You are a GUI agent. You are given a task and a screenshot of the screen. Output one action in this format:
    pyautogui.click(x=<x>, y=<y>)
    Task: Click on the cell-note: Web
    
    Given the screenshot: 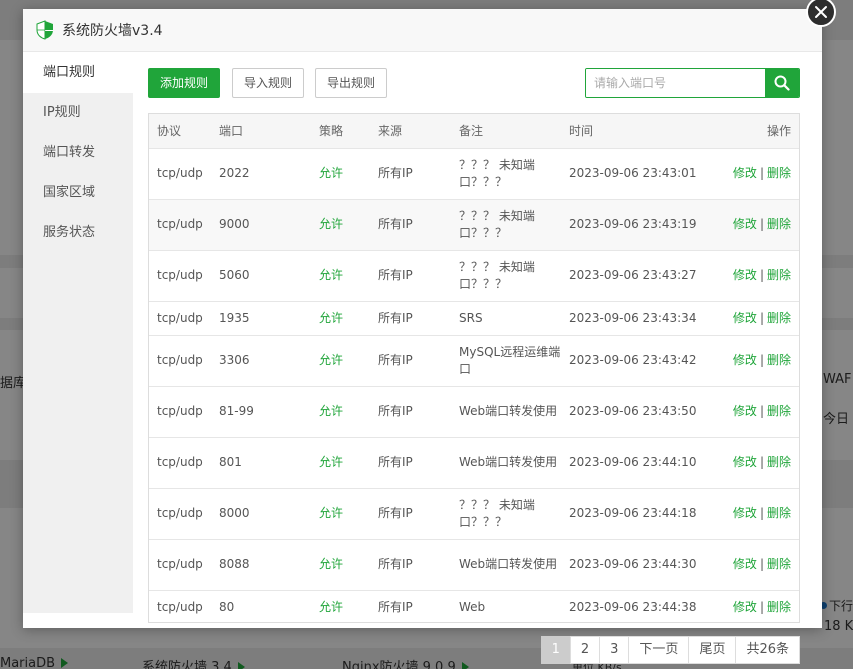 What is the action you would take?
    pyautogui.click(x=506, y=606)
    